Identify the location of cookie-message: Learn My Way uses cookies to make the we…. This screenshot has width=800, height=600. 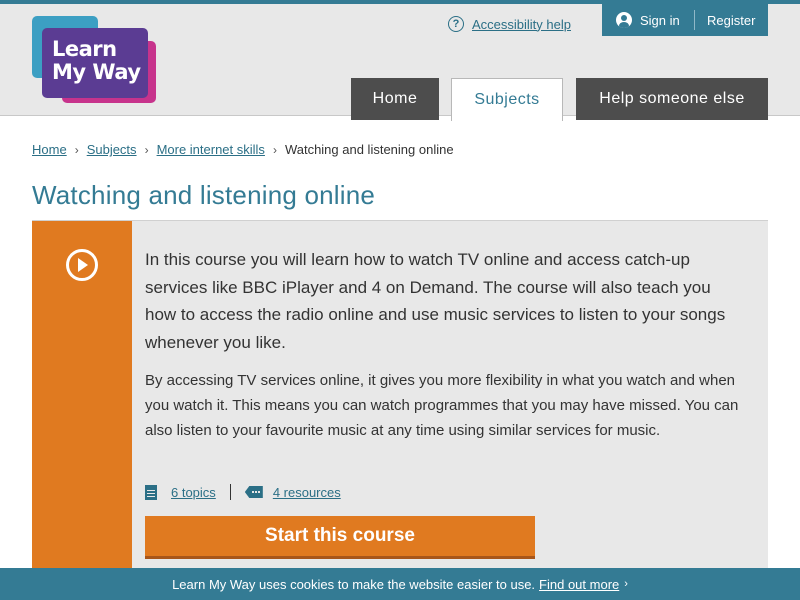
(354, 584).